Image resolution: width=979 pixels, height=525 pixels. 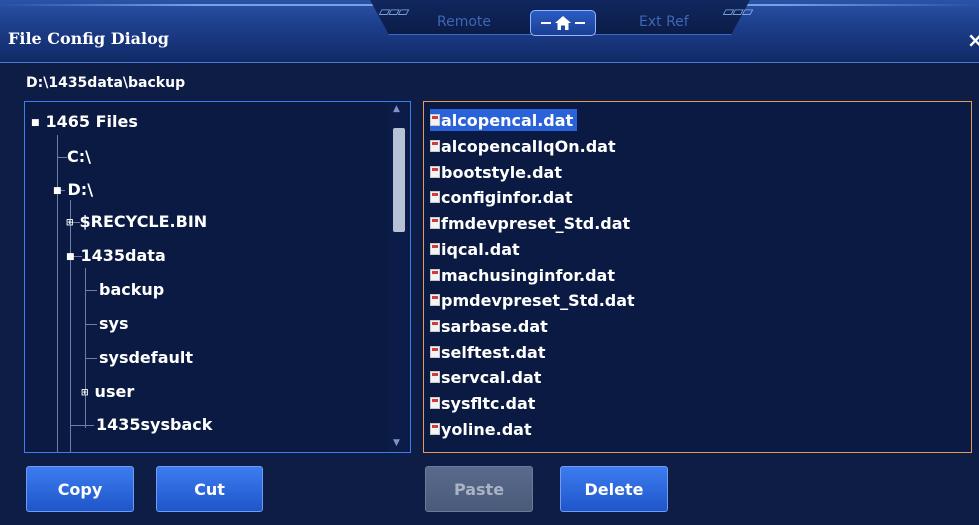 I want to click on tree-node-1435sysback: 1435sysback, so click(x=154, y=424).